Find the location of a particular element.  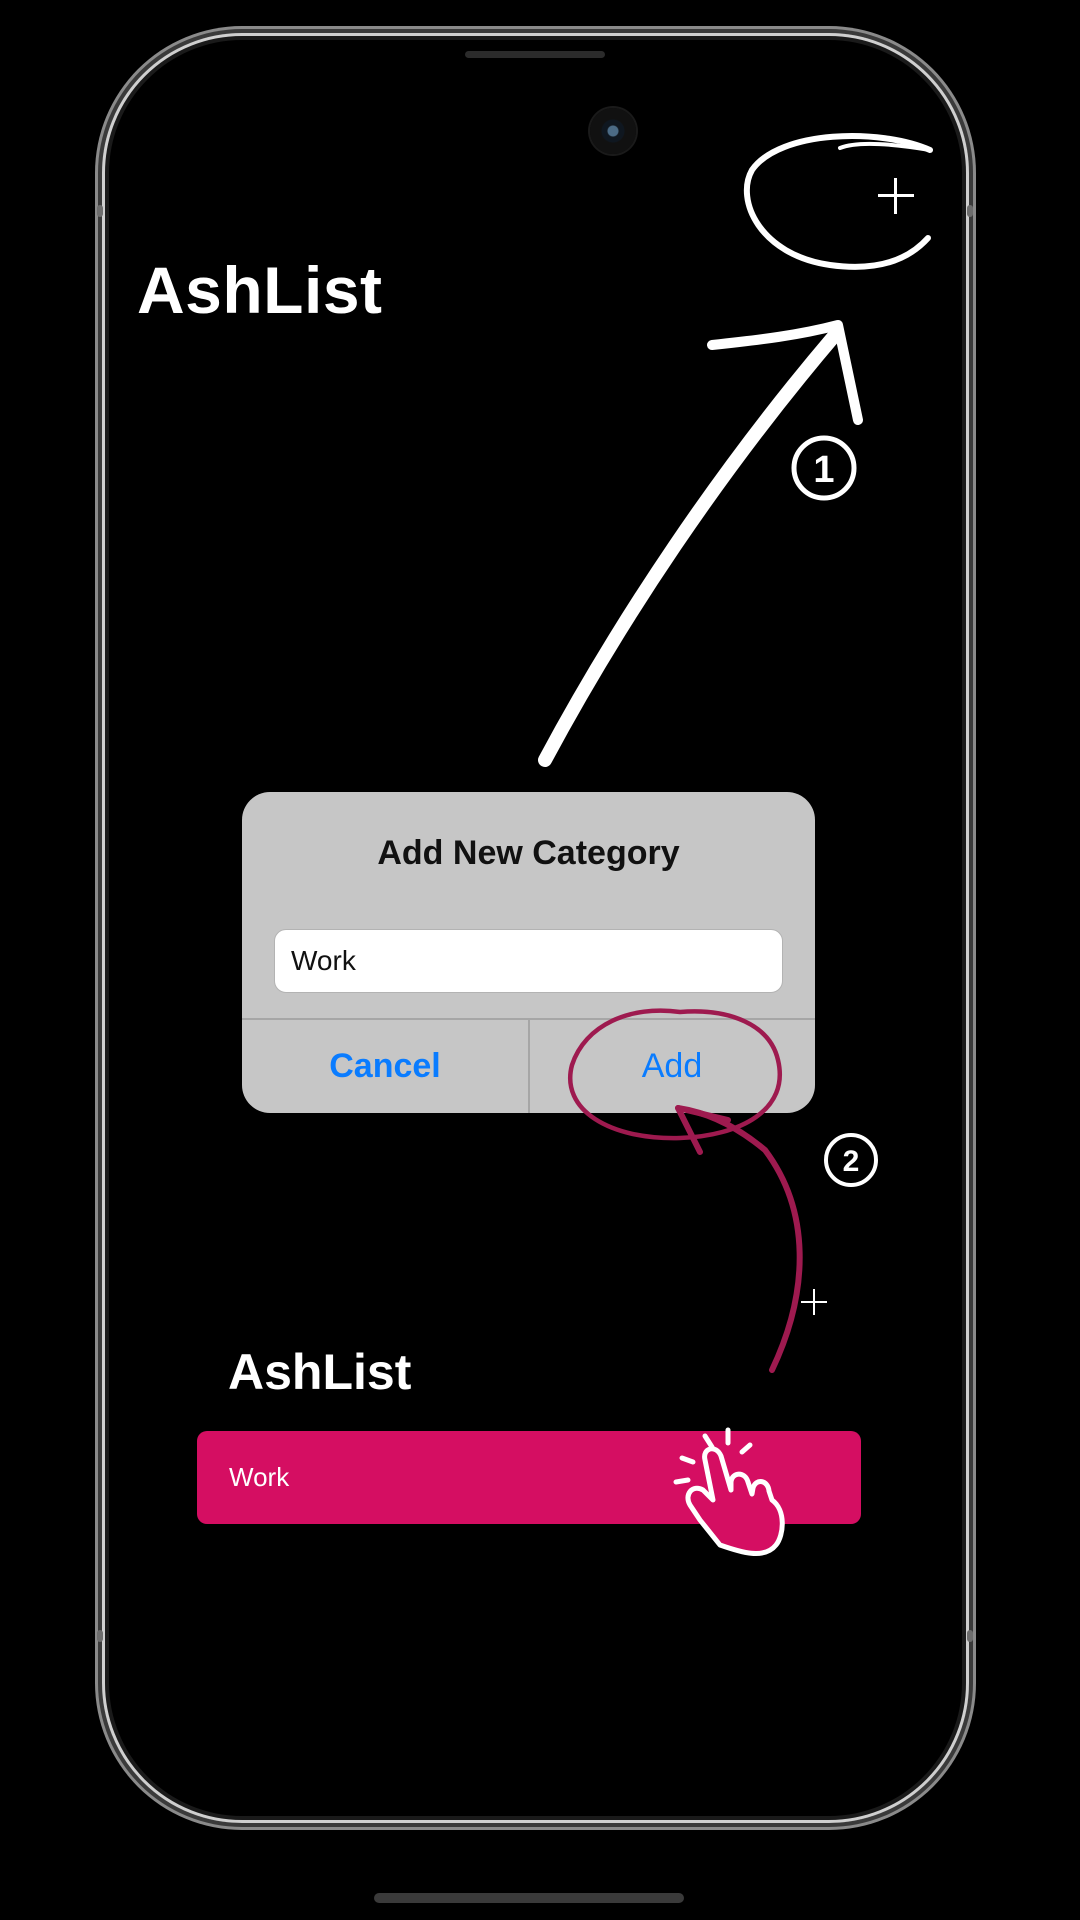

phone-speaker-slot is located at coordinates (535, 54).